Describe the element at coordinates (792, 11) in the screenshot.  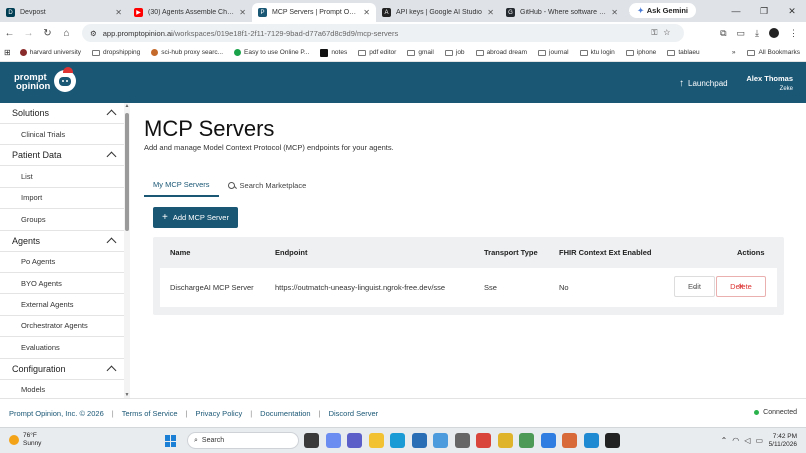
I see `close-window-icon: ✕` at that location.